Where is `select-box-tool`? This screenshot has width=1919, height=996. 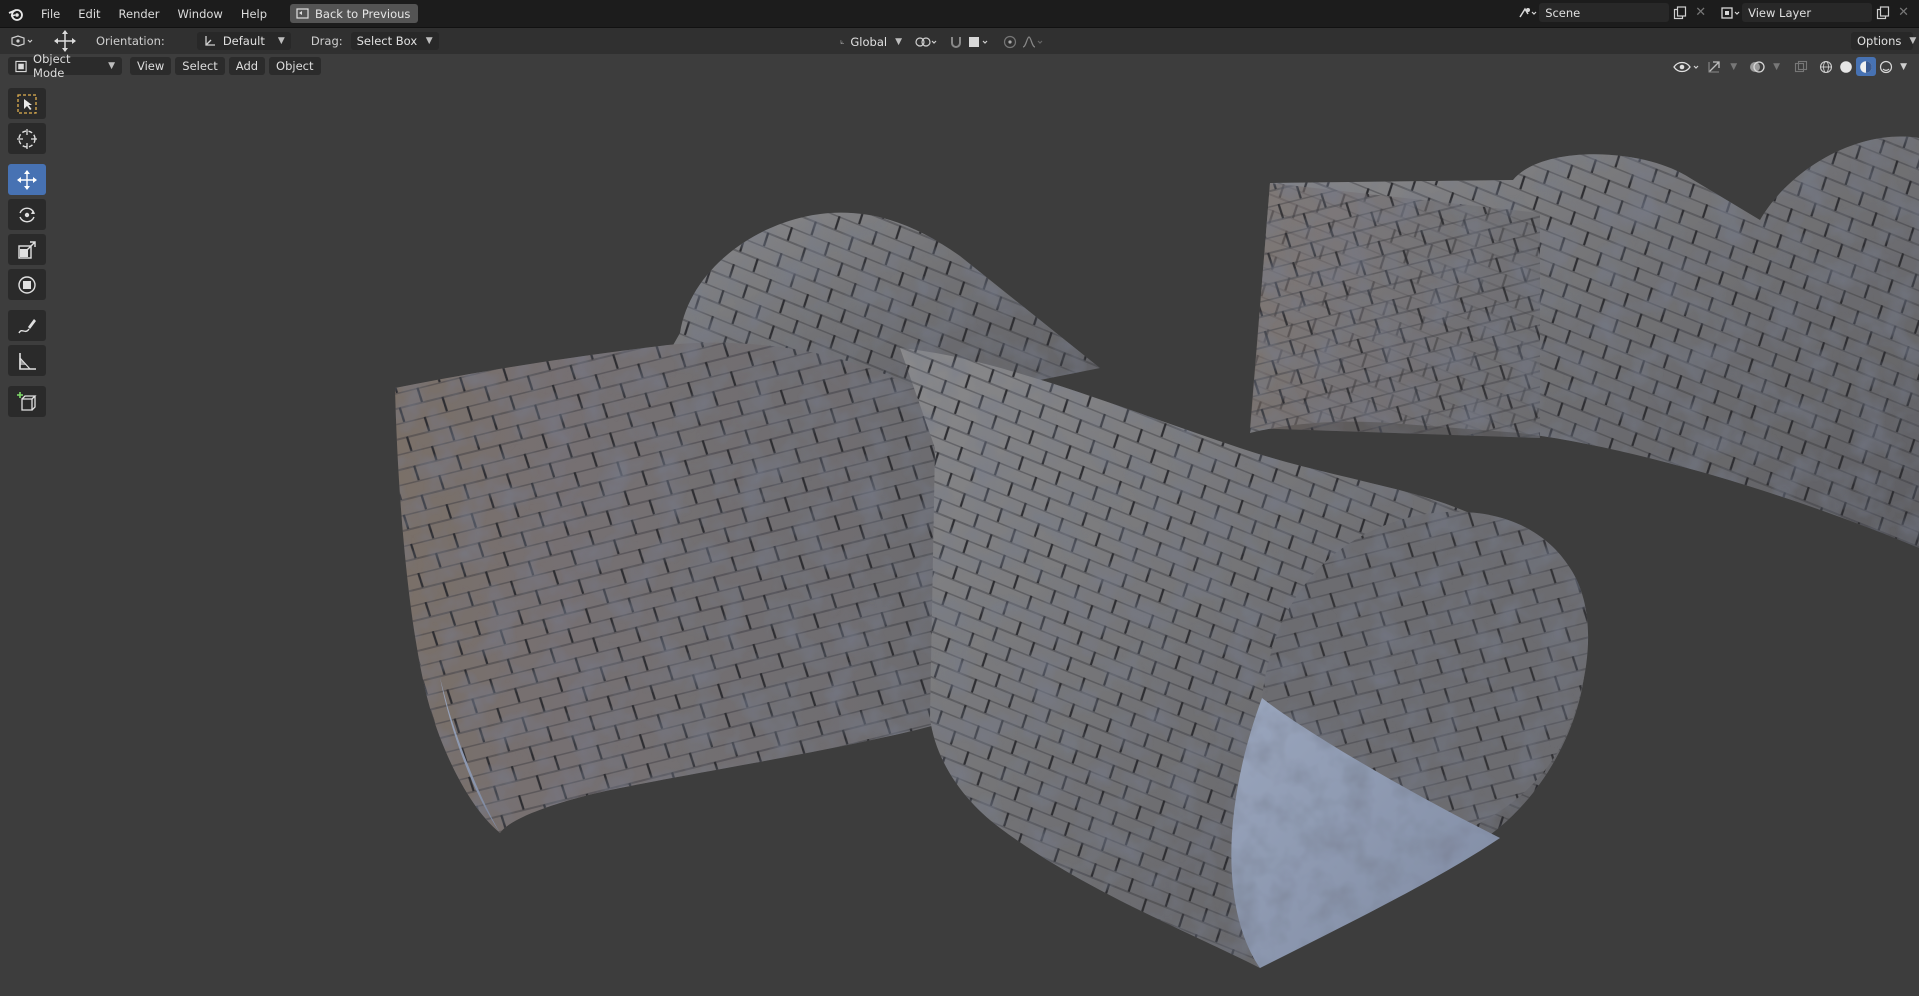
select-box-tool is located at coordinates (27, 103).